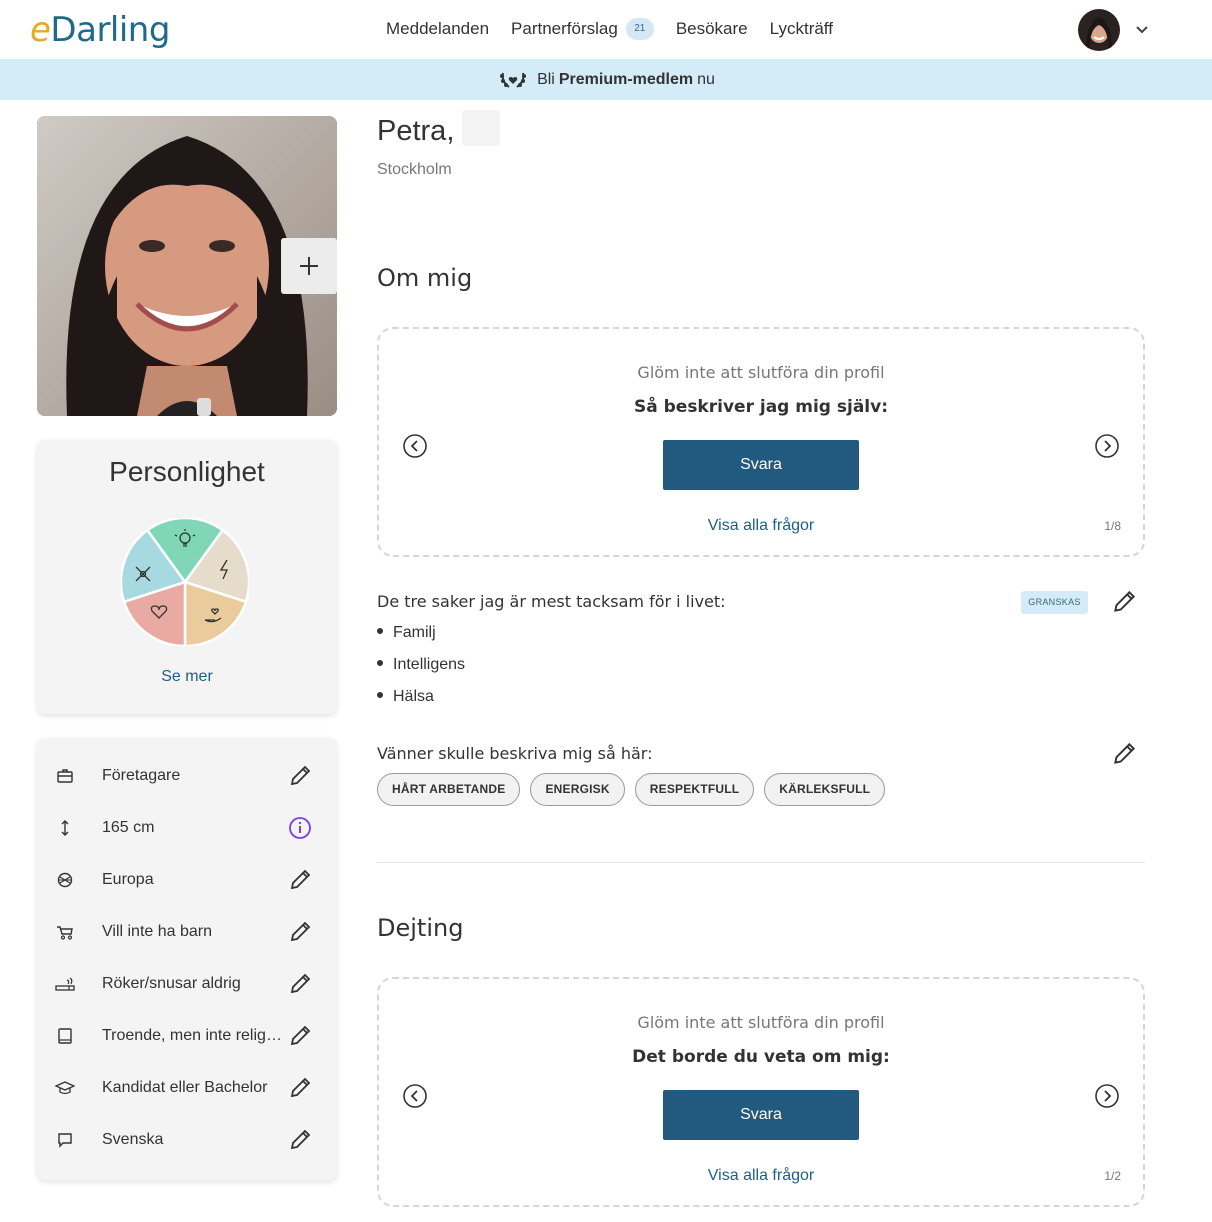 This screenshot has width=1212, height=1222. Describe the element at coordinates (187, 1140) in the screenshot. I see `fact-row-language: Svenska` at that location.